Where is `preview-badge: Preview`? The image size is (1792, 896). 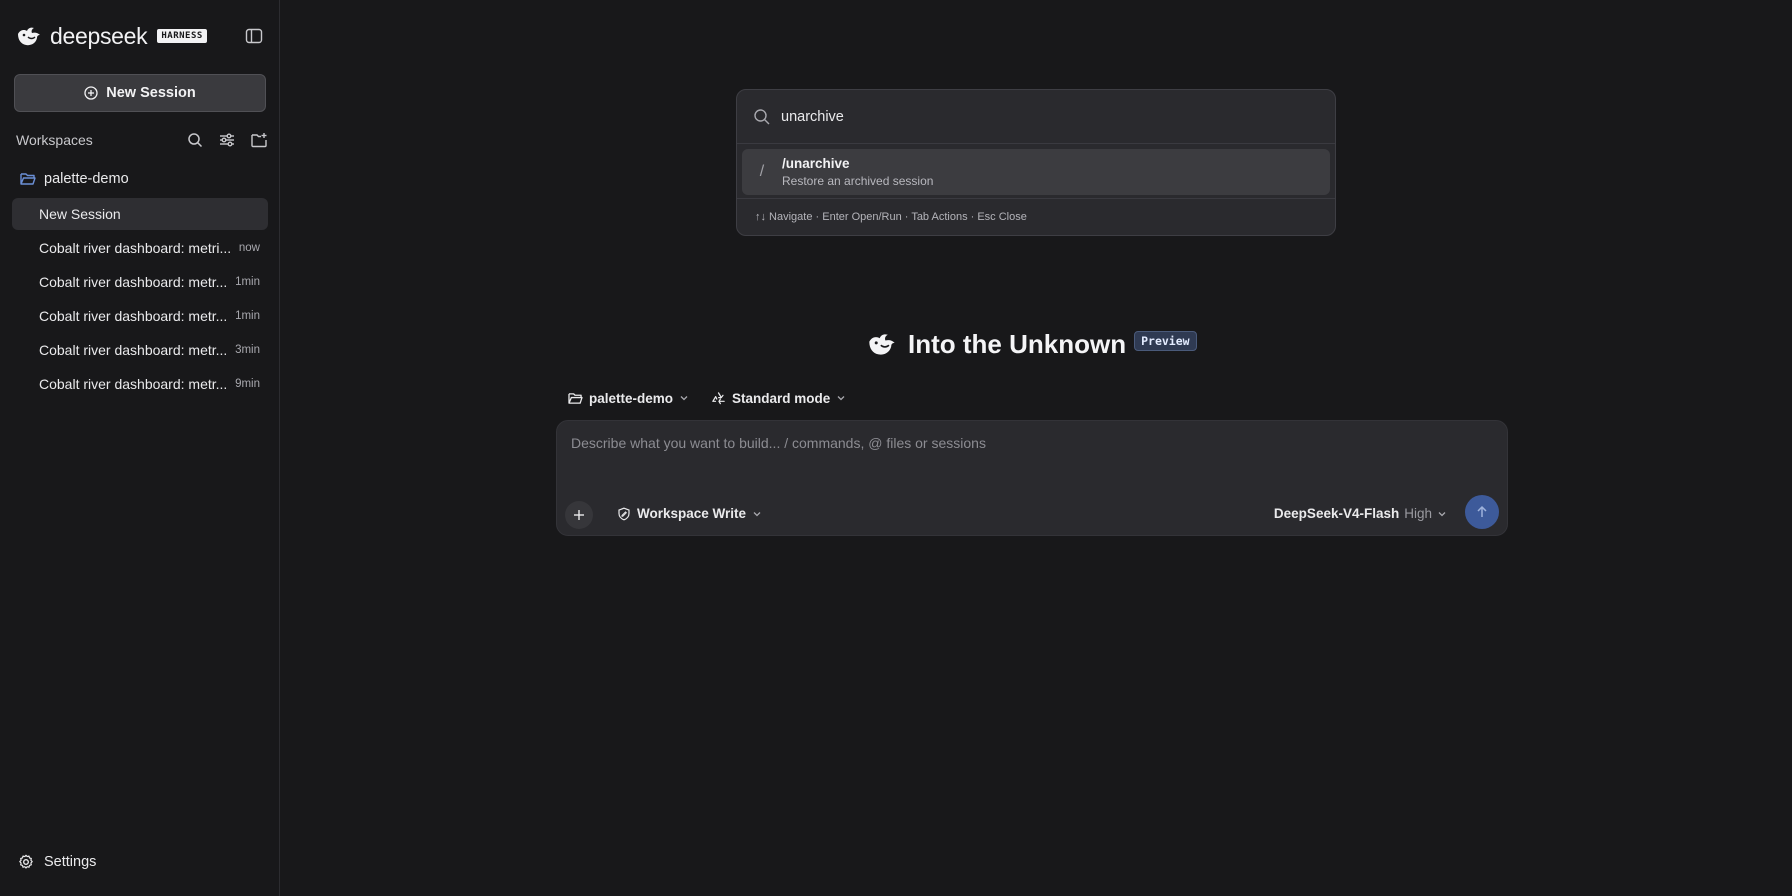
preview-badge: Preview is located at coordinates (1165, 341).